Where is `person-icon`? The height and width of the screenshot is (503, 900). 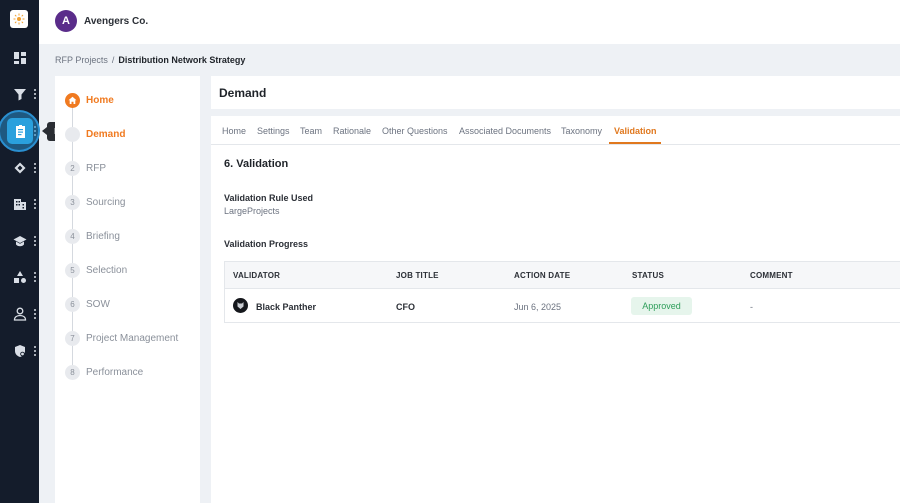
person-icon is located at coordinates (19, 314).